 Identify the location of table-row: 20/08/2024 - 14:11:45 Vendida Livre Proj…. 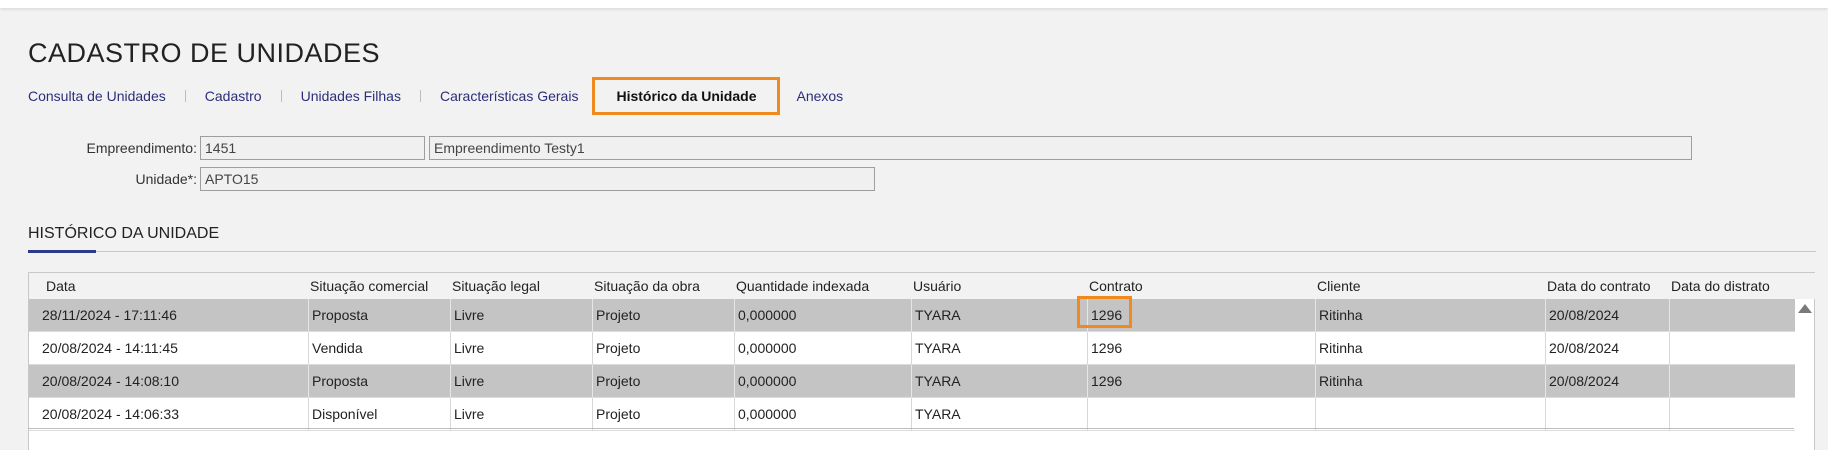
(912, 348).